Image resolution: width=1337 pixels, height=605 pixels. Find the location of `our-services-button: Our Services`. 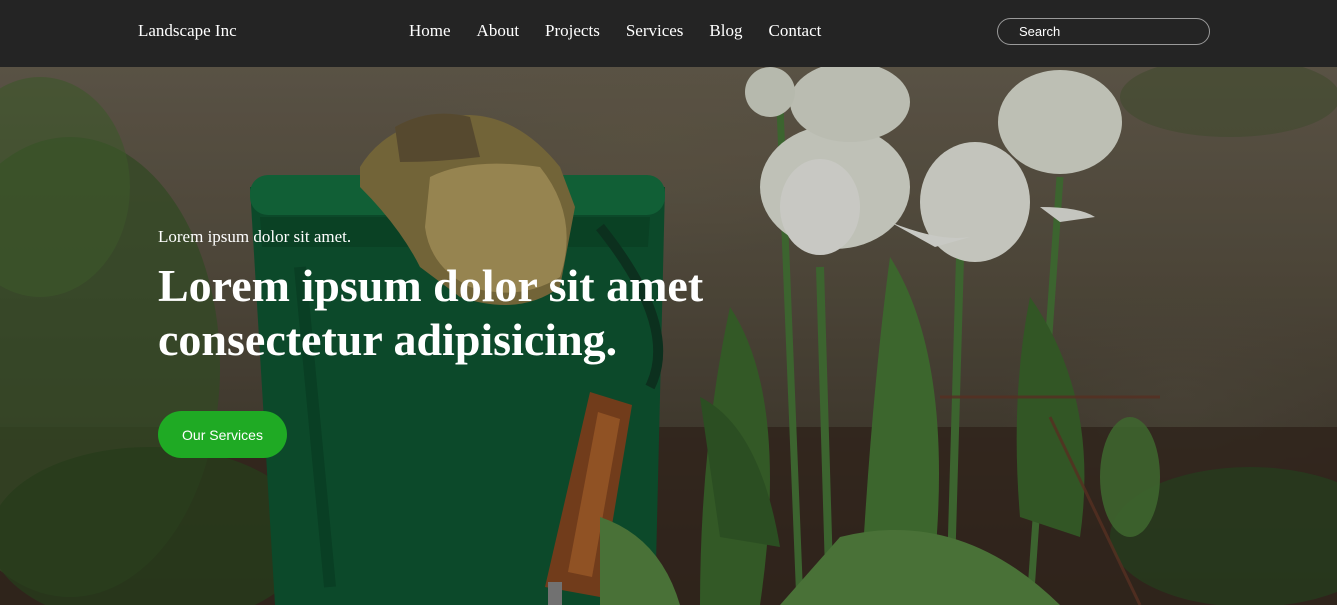

our-services-button: Our Services is located at coordinates (222, 434).